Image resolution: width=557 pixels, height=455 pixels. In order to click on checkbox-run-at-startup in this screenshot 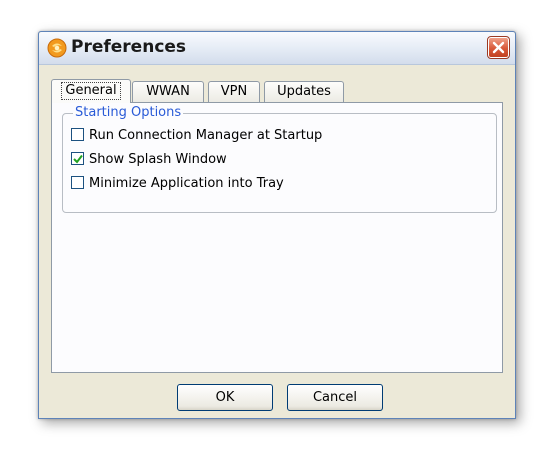, I will do `click(77, 134)`.